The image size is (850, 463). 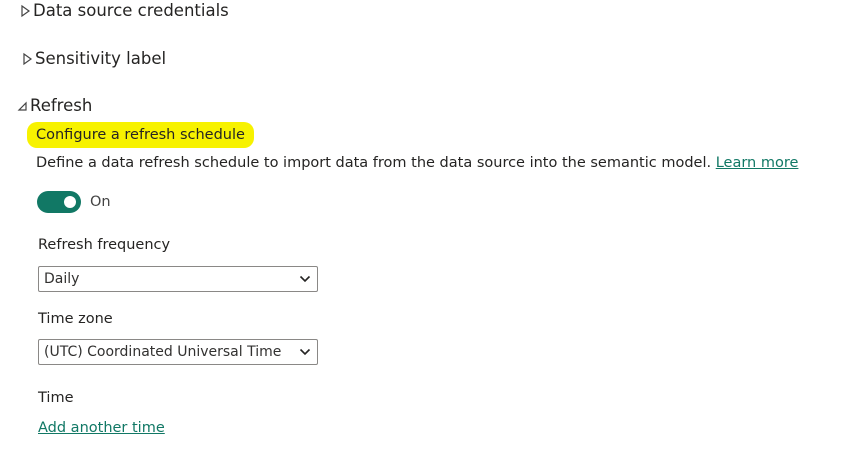 I want to click on section-data-source-credentials: Data source credentials, so click(x=124, y=10).